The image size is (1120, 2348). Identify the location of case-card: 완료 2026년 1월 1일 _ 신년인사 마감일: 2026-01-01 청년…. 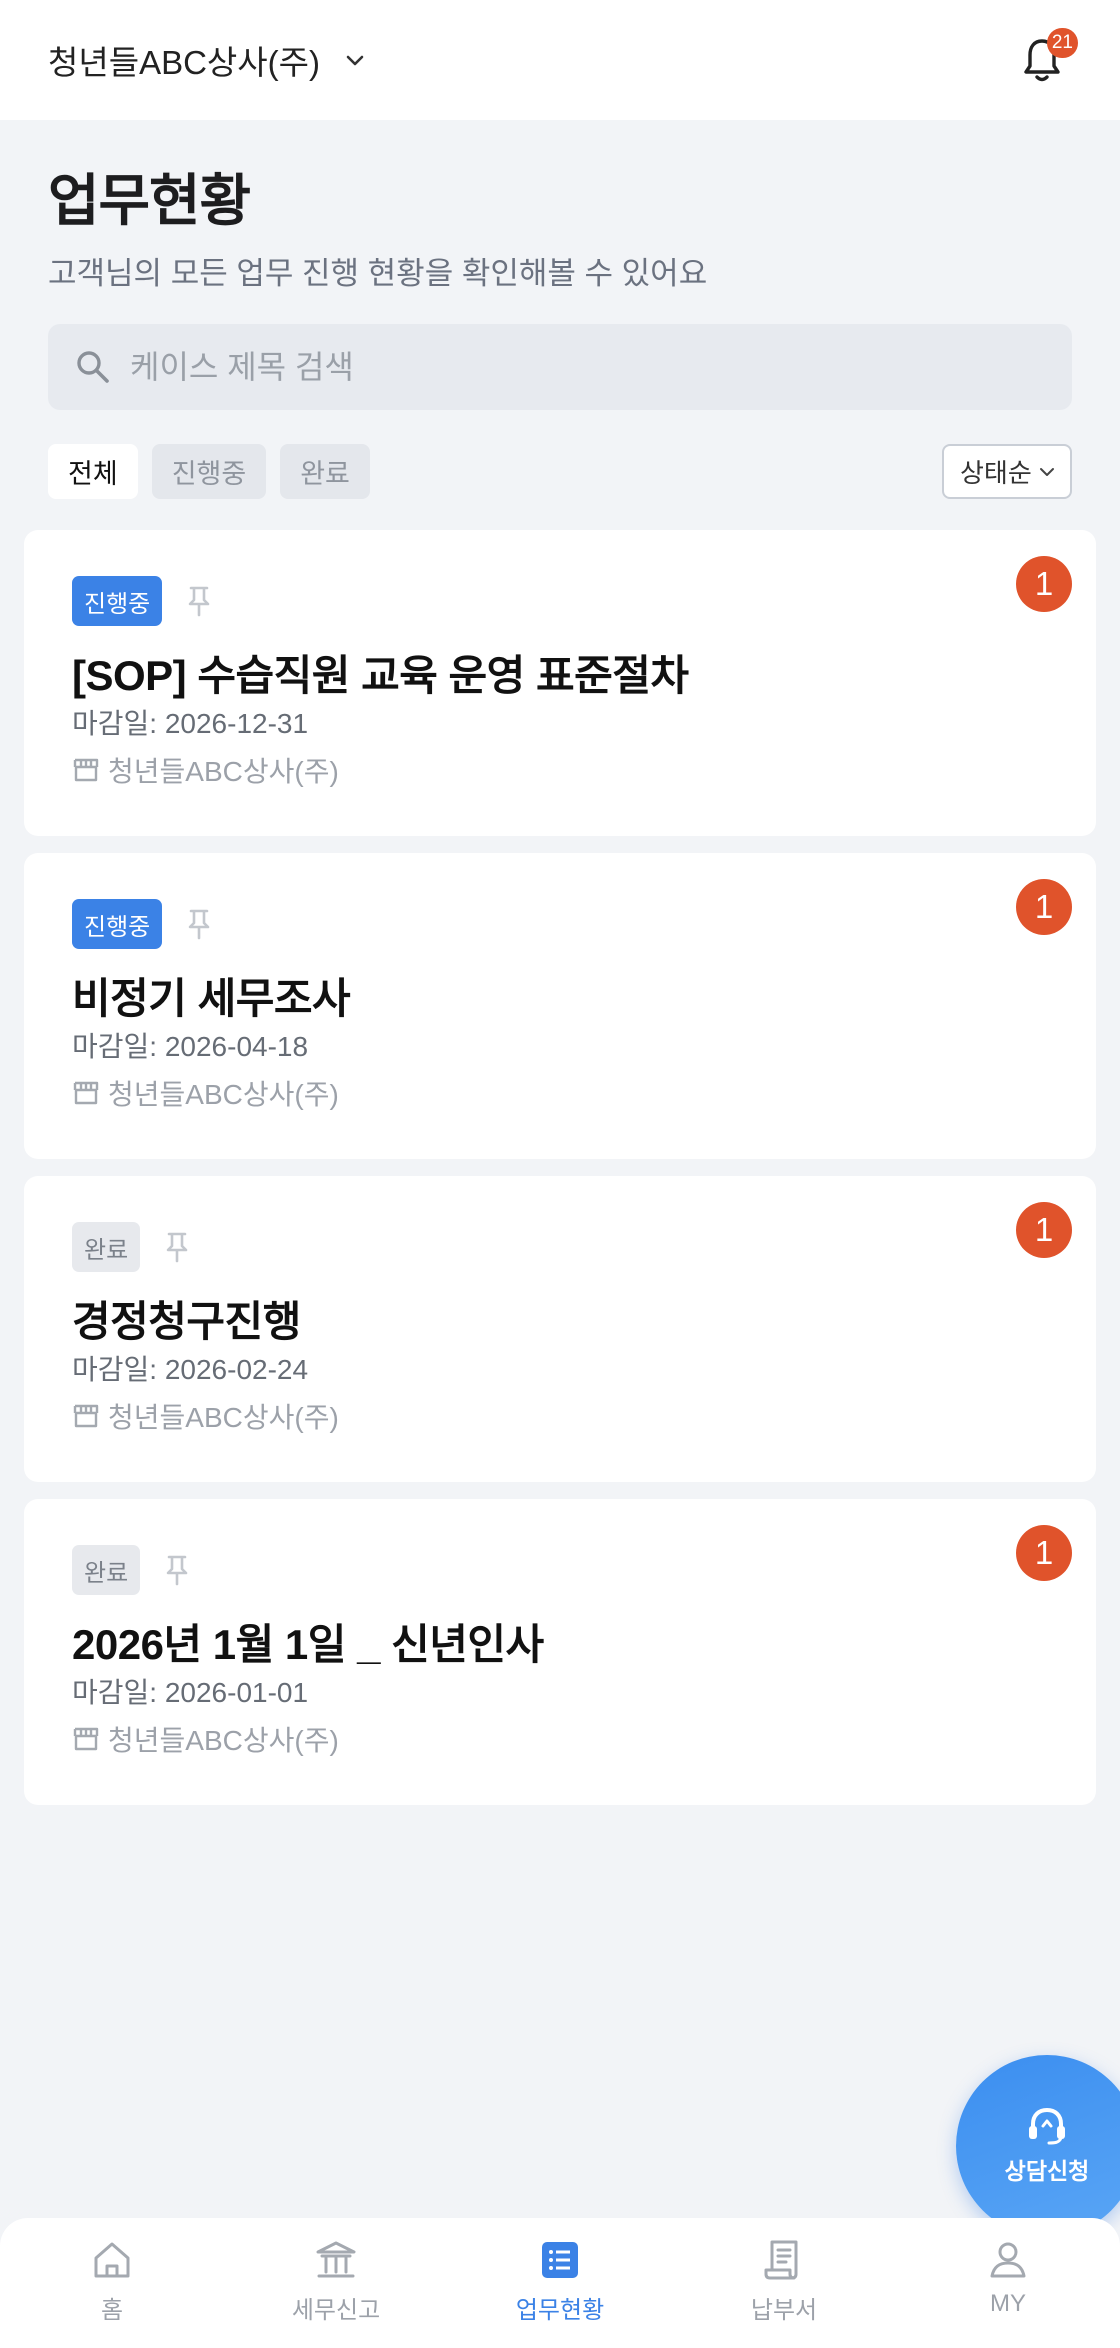
(560, 1652).